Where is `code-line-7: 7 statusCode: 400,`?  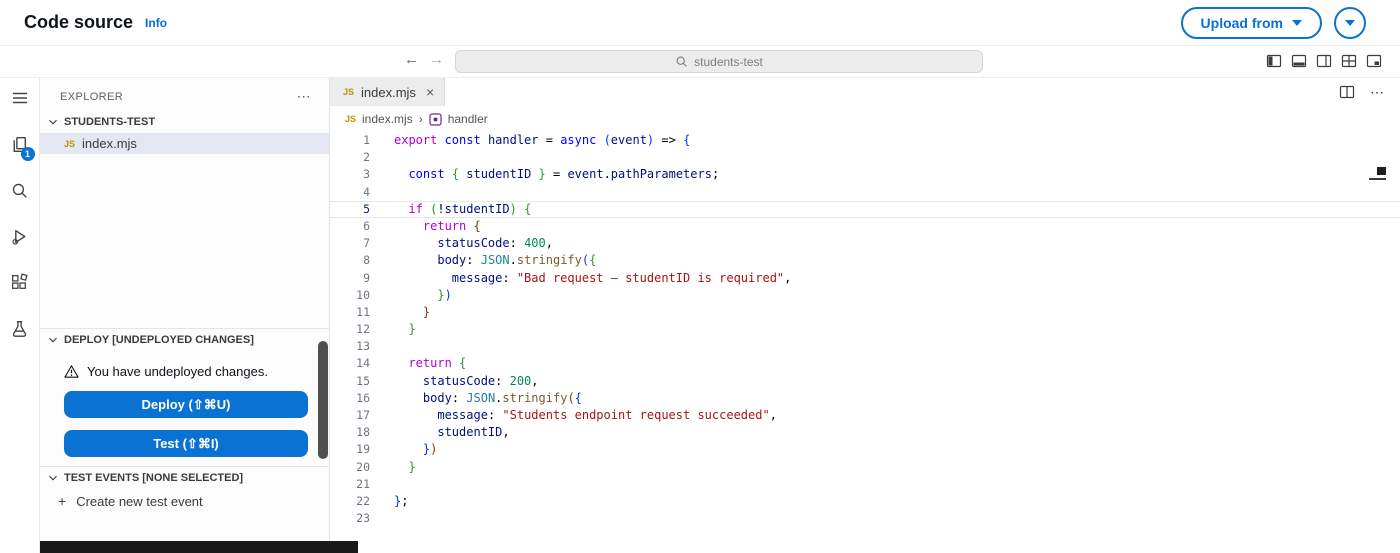
code-line-7: 7 statusCode: 400, is located at coordinates (865, 243).